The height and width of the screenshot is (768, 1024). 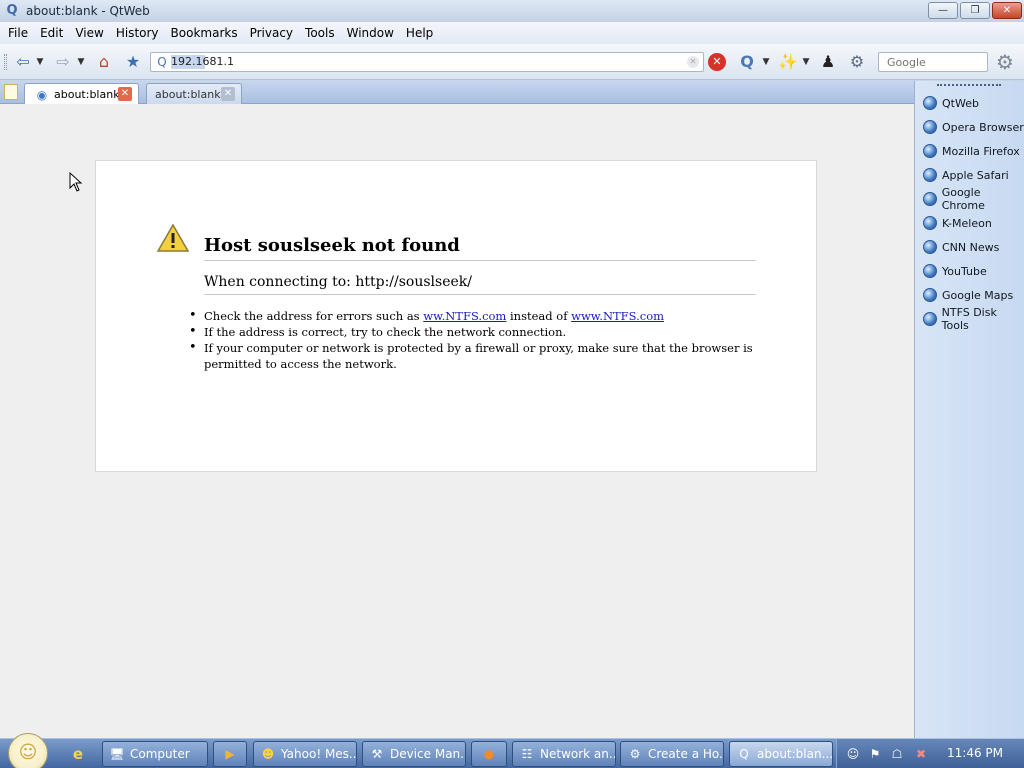 I want to click on network-tray-icon: ☖, so click(x=897, y=754).